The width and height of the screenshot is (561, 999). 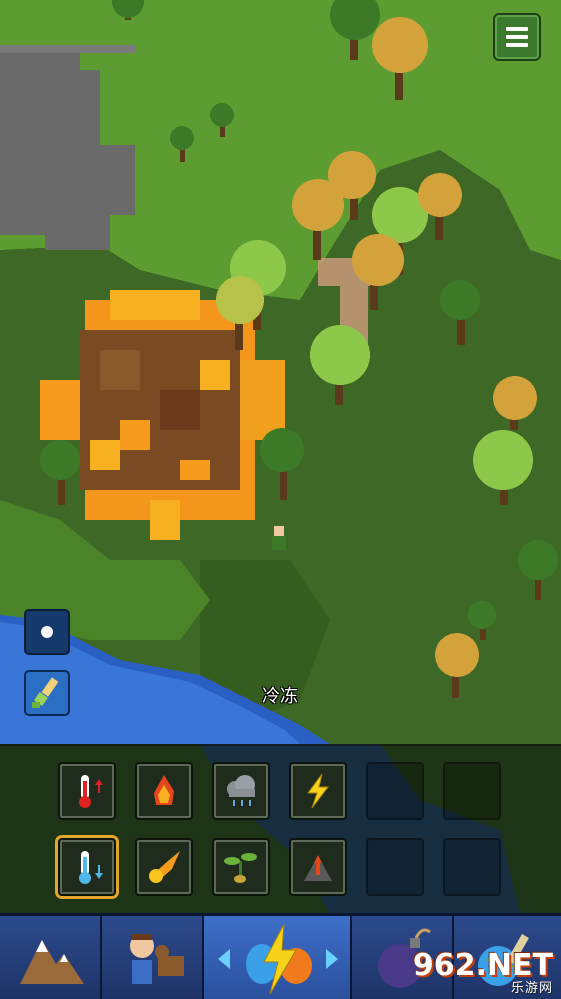 I want to click on brush-size-dot-icon, so click(x=47, y=632).